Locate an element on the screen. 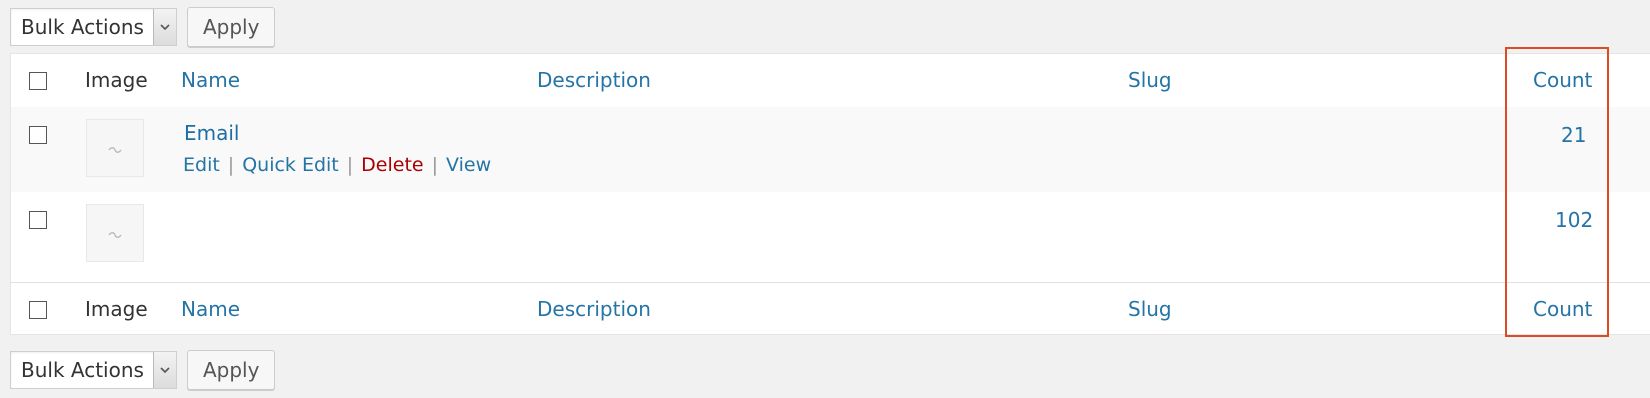  column-footer-description: Description is located at coordinates (594, 309).